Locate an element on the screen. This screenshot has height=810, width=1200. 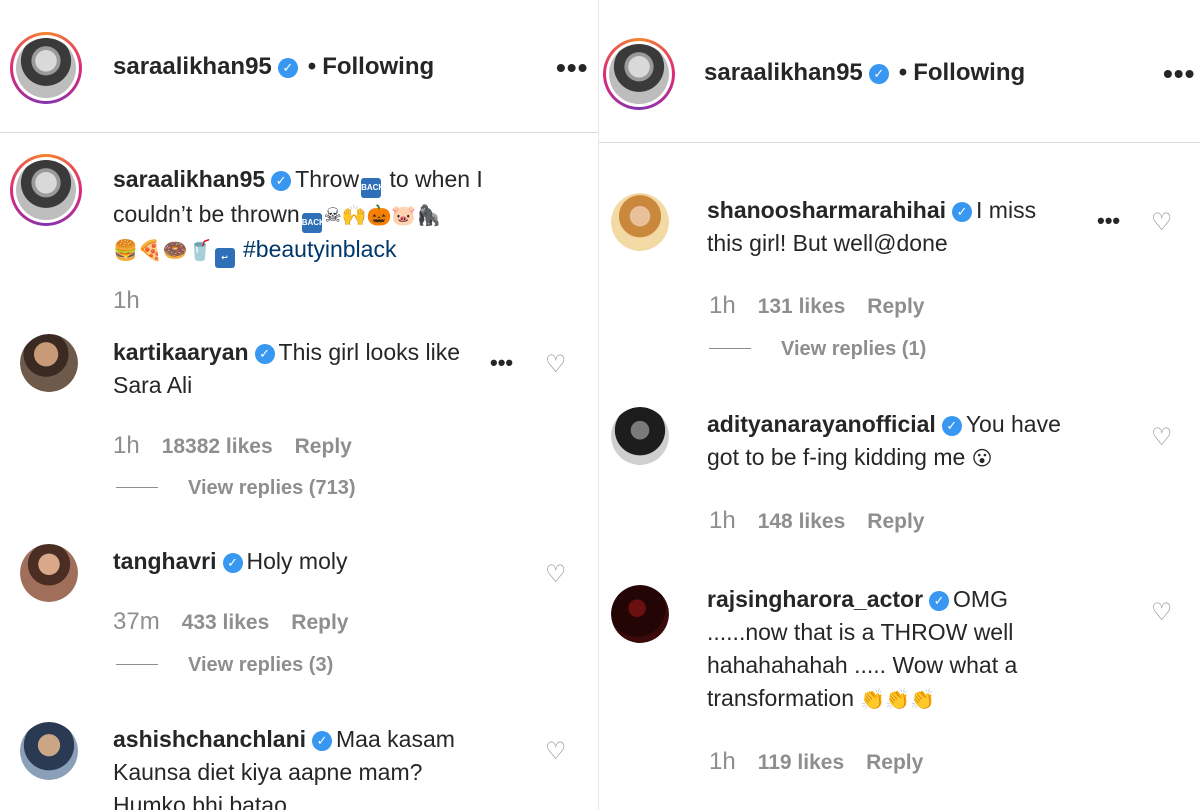
comment-meta: 1h 131 likes Reply is located at coordinates (827, 306).